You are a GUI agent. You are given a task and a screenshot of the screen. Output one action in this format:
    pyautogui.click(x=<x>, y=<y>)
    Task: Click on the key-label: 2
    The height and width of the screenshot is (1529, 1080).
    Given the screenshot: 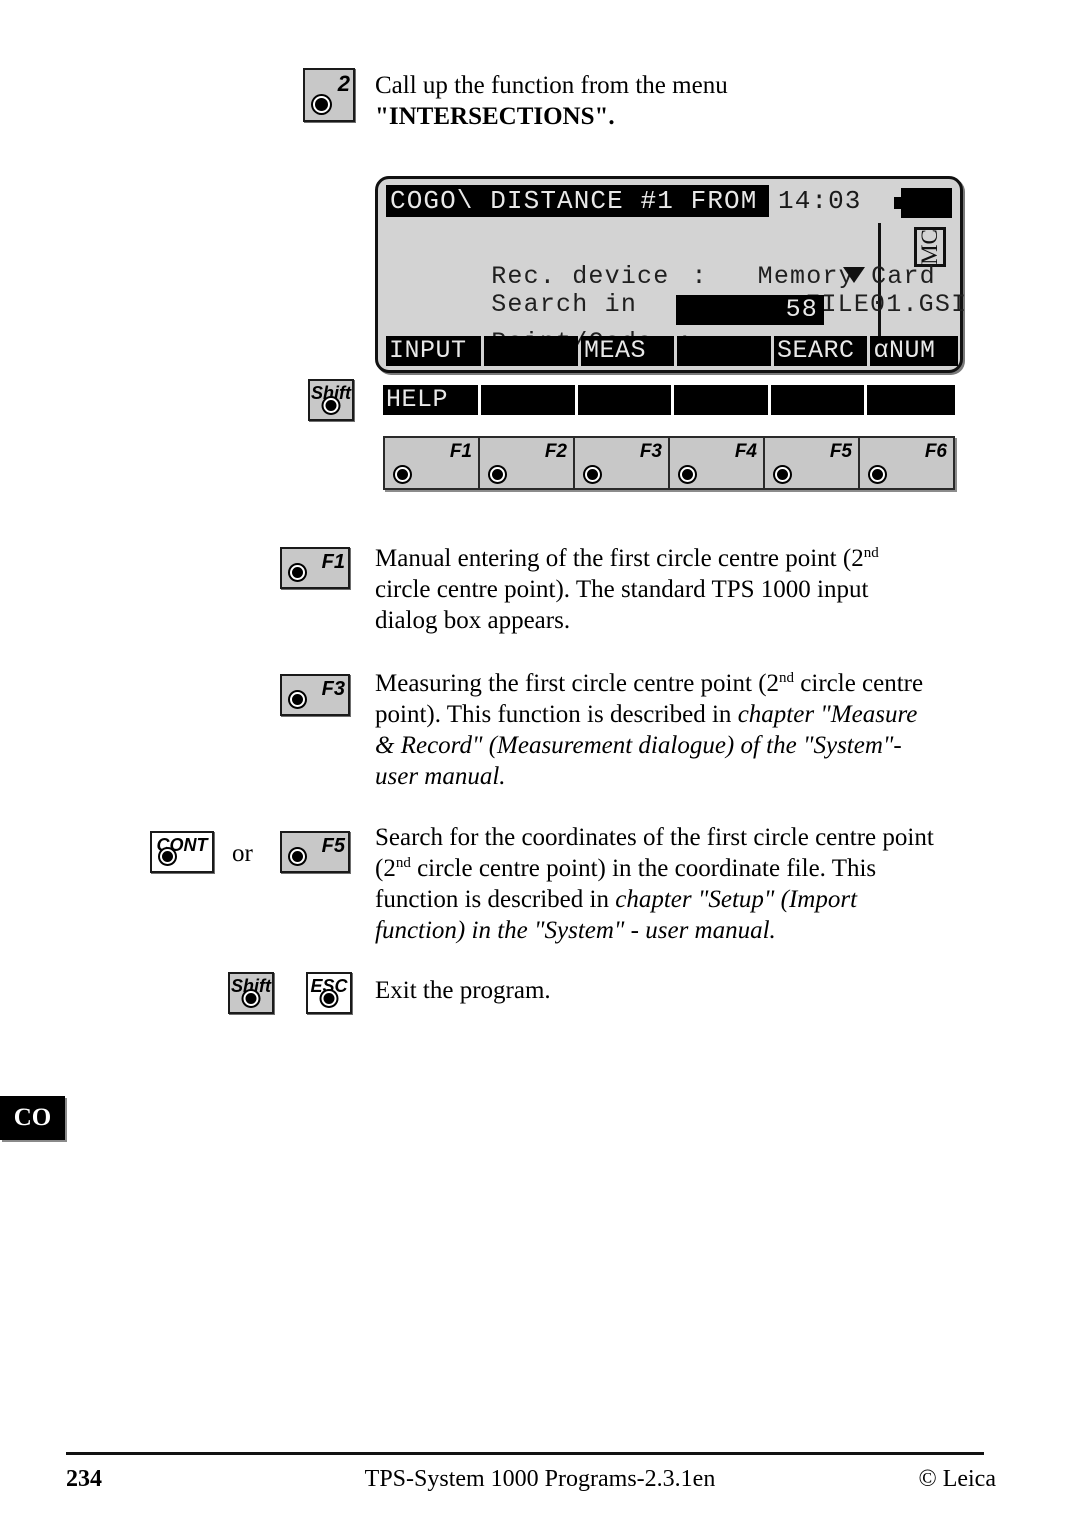 What is the action you would take?
    pyautogui.click(x=343, y=83)
    